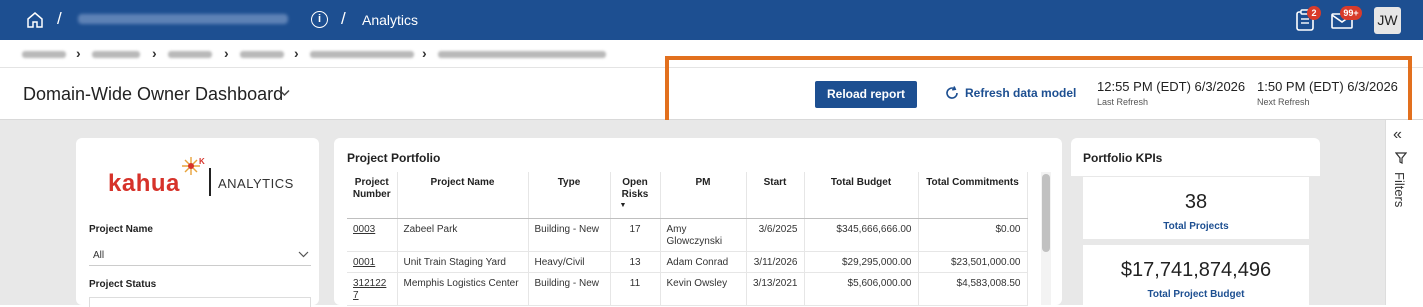 This screenshot has height=307, width=1423. I want to click on project-number-link: 0003, so click(372, 235).